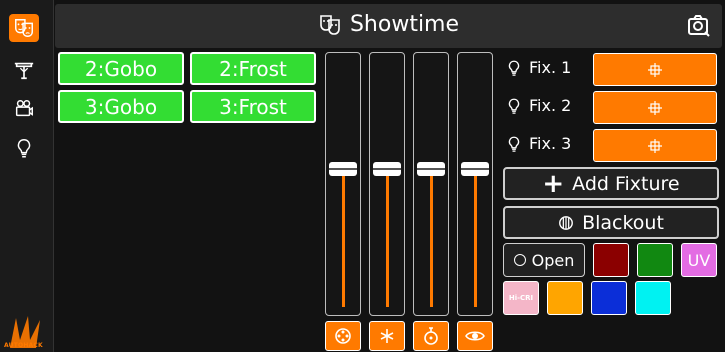 Image resolution: width=725 pixels, height=352 pixels. I want to click on uv-label: UV, so click(699, 260).